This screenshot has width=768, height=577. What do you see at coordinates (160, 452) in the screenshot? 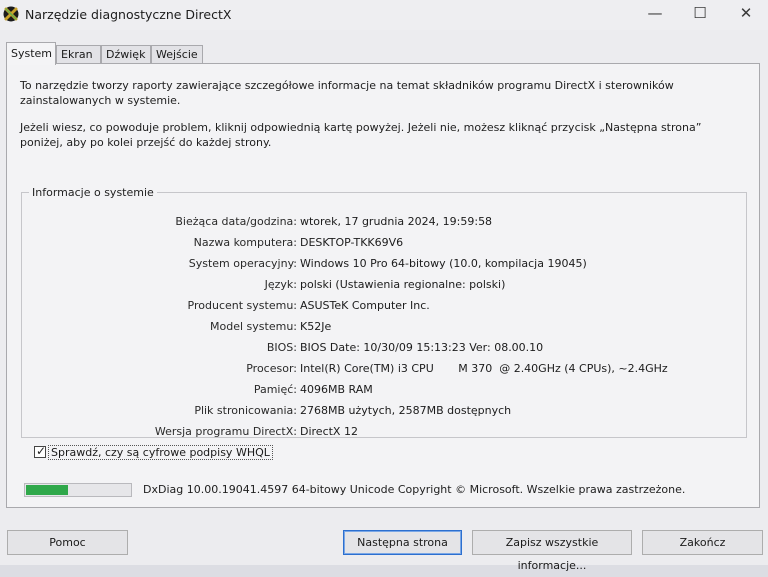
I see `whql-checkbox-label: Sprawdź, czy są cyfrowe podpisy WHQL` at bounding box center [160, 452].